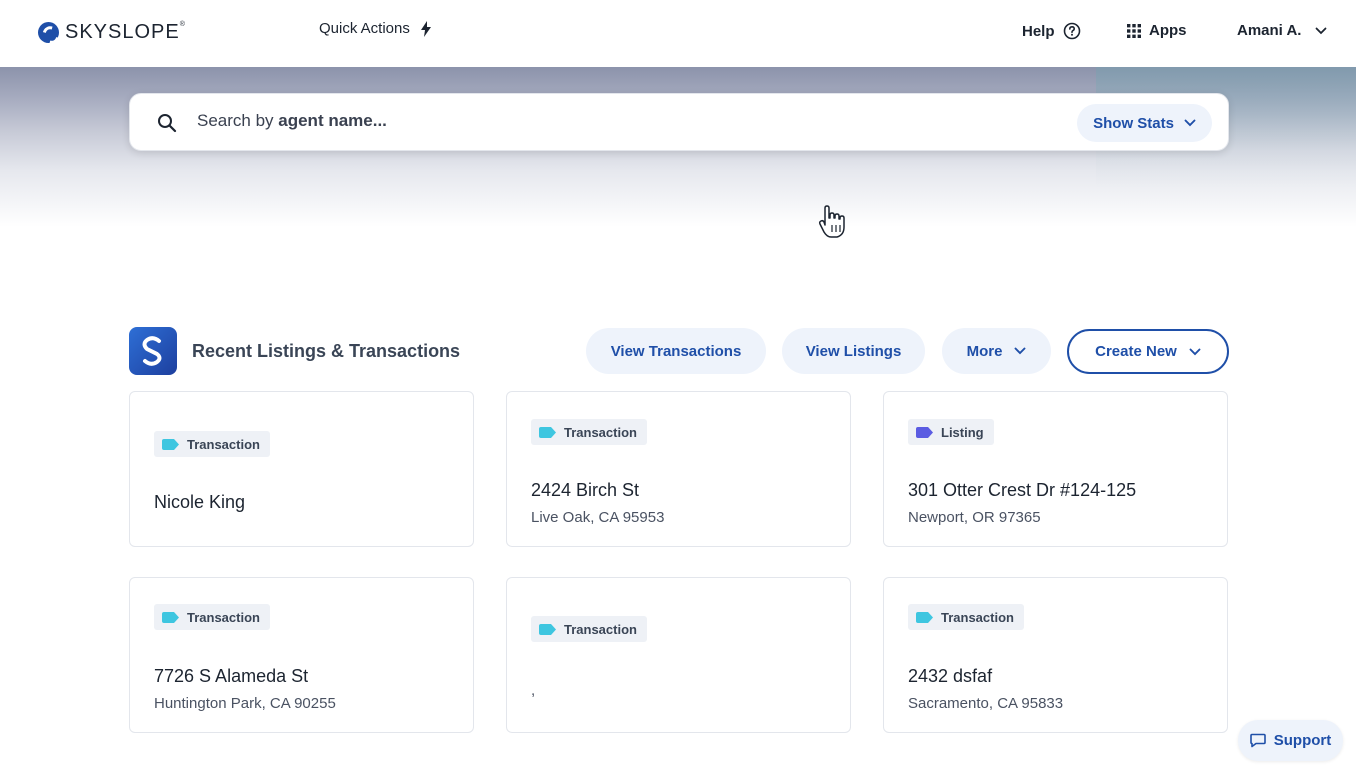 The width and height of the screenshot is (1356, 774). Describe the element at coordinates (1038, 31) in the screenshot. I see `help-label: Help` at that location.